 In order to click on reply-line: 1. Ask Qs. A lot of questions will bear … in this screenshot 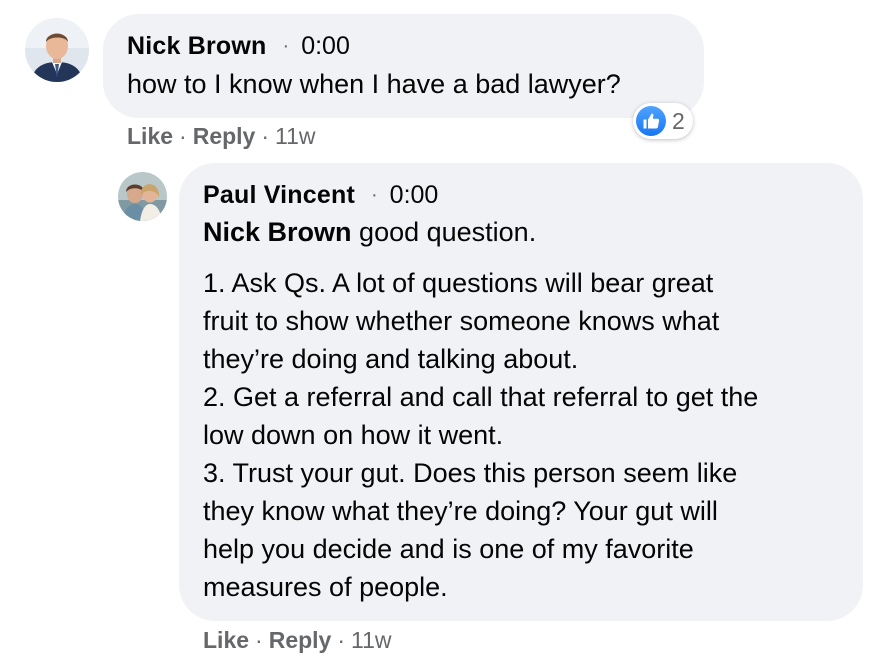, I will do `click(458, 283)`.